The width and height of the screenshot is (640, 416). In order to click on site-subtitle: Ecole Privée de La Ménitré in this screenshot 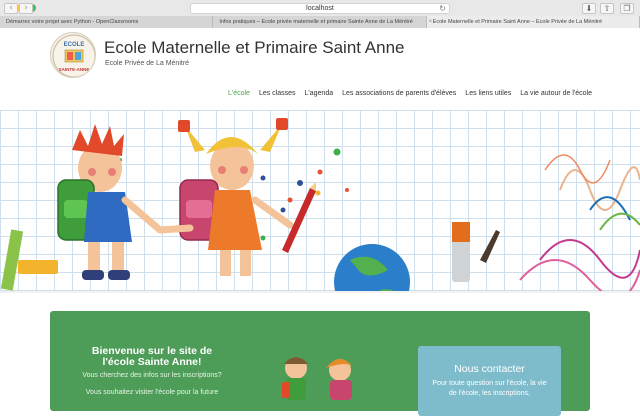, I will do `click(147, 63)`.